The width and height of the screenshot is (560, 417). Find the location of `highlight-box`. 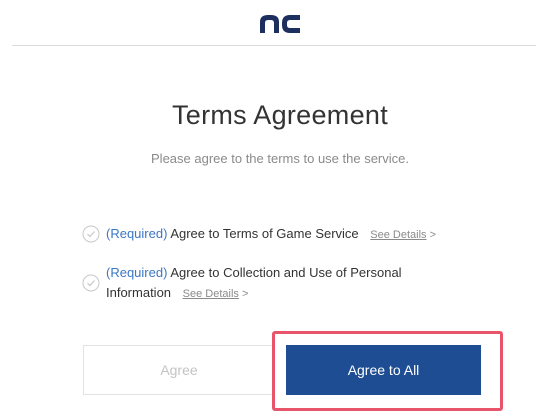

highlight-box is located at coordinates (387, 371).